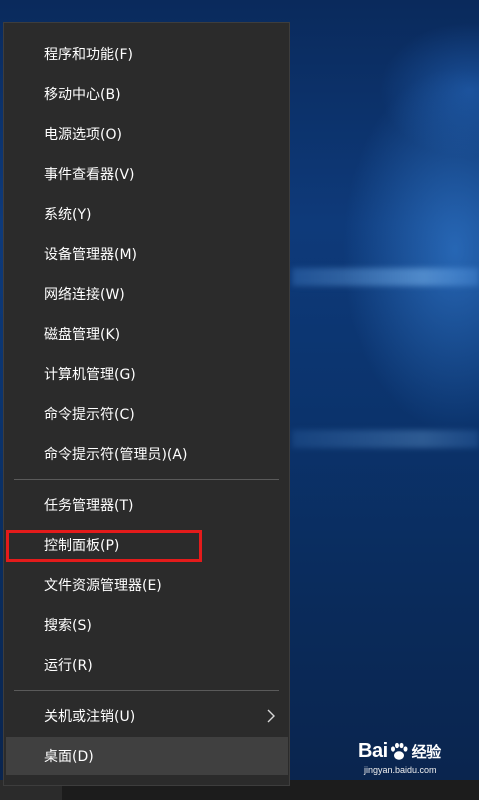 This screenshot has width=479, height=800. I want to click on menu-item-programs-and-features: 程序和功能(F), so click(146, 54).